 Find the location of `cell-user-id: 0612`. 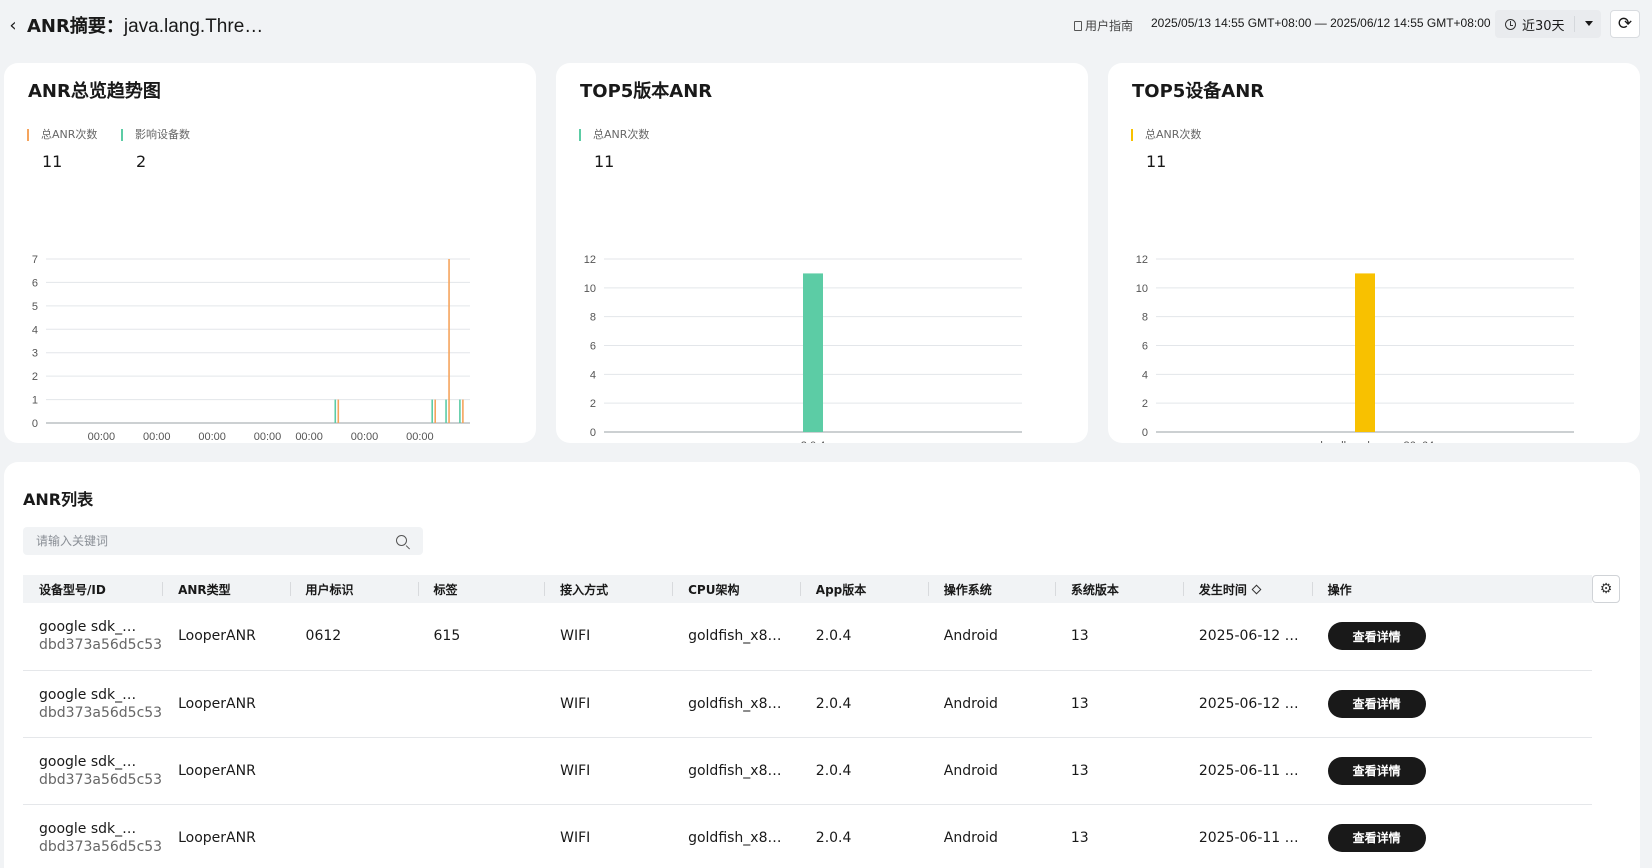

cell-user-id: 0612 is located at coordinates (353, 637).